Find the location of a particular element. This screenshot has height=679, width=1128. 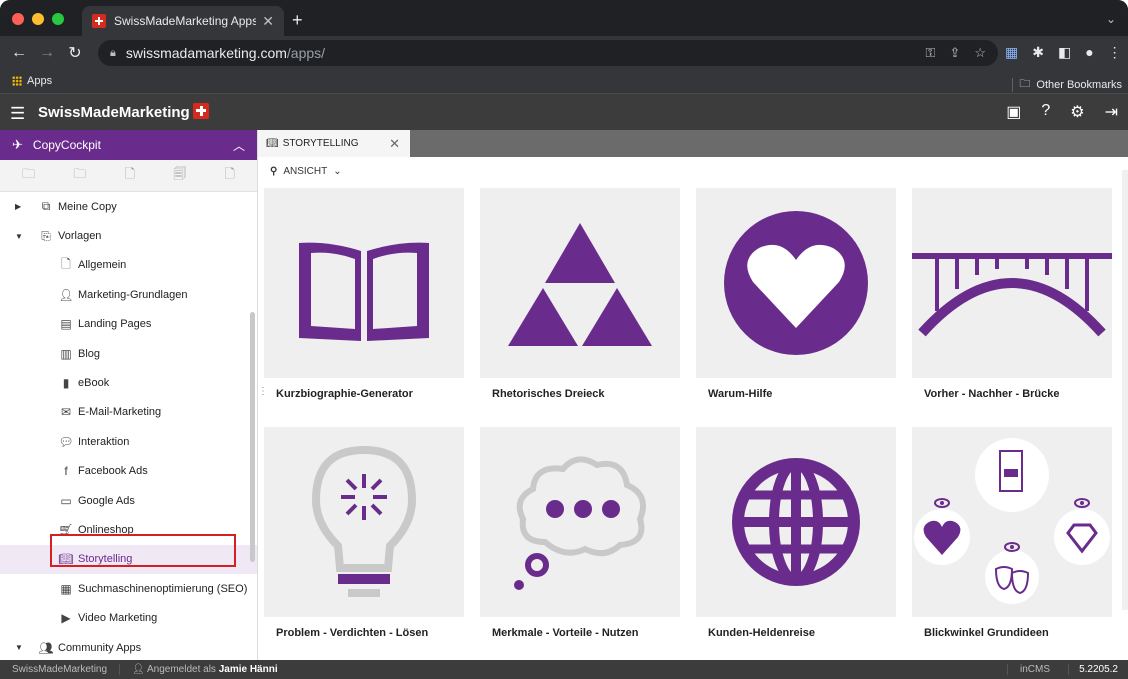

tree-item-ebook: ▮ eBook is located at coordinates (128, 382).